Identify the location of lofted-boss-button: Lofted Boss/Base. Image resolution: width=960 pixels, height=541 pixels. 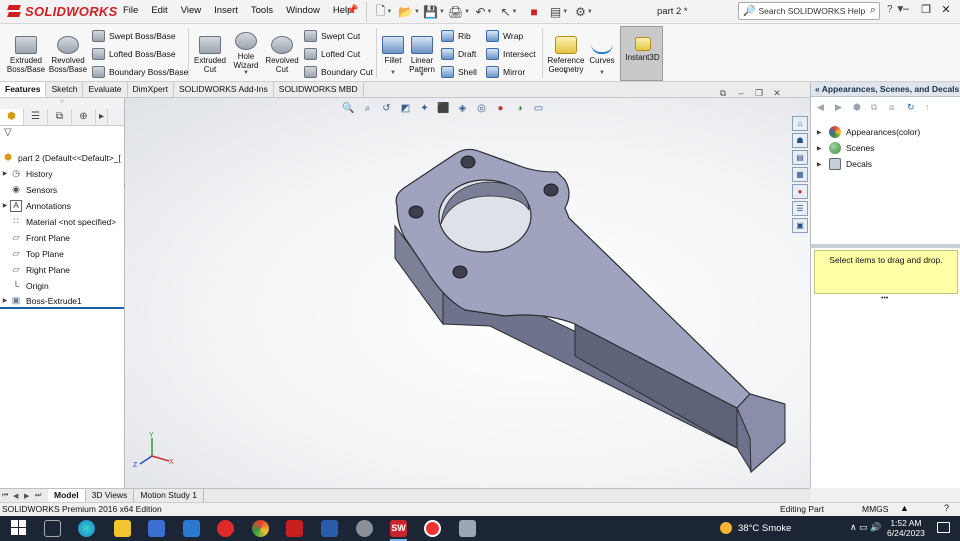
(134, 54).